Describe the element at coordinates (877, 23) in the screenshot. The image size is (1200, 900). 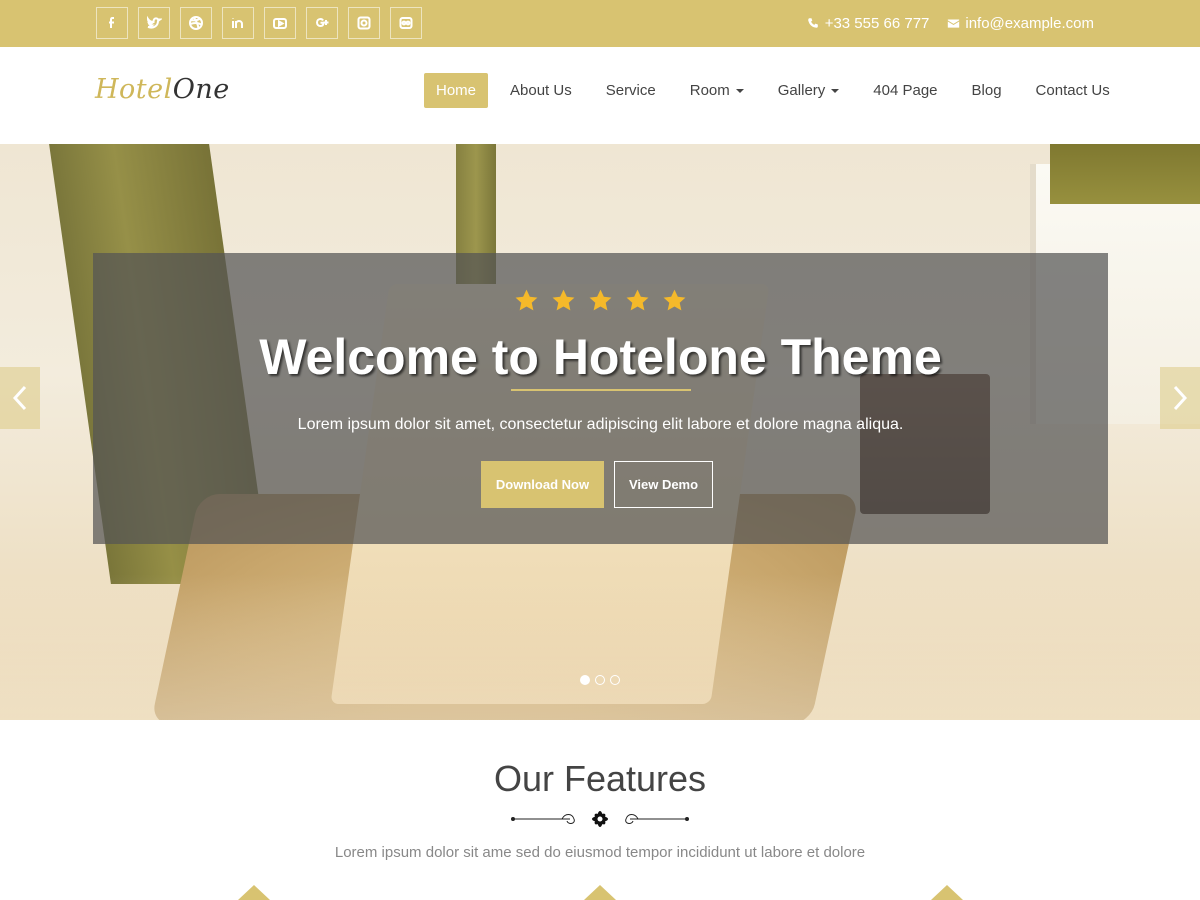
I see `phone-number: +33 555 66 777` at that location.